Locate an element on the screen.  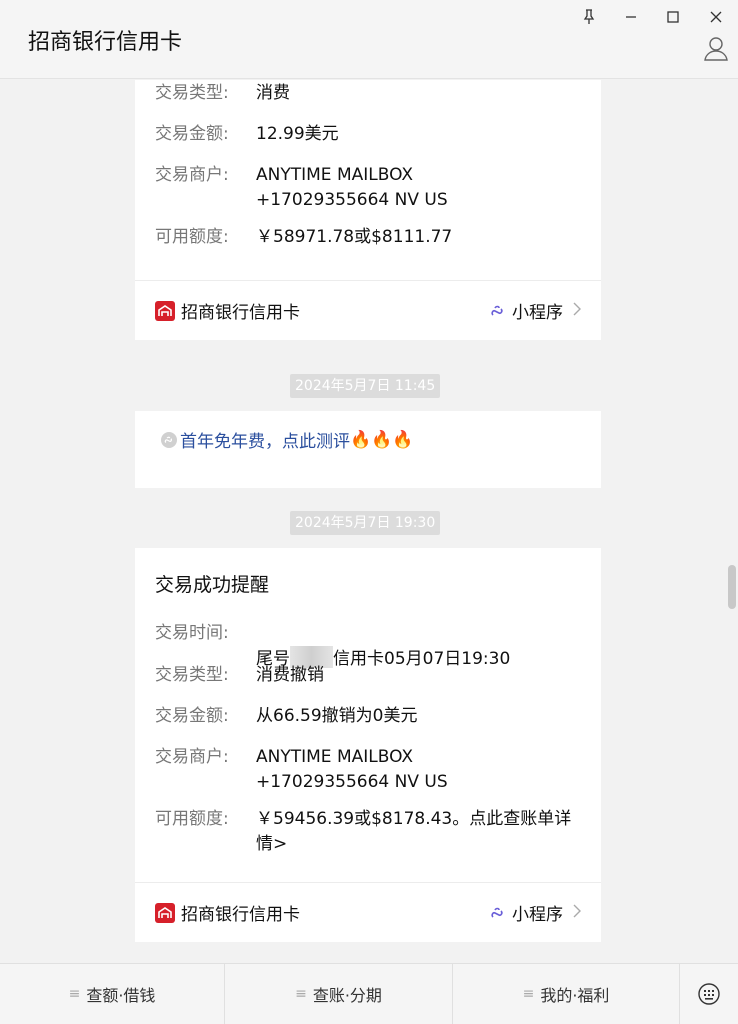
transaction-row: 交易金额: 从66.59撤销为0美元 is located at coordinates (368, 716).